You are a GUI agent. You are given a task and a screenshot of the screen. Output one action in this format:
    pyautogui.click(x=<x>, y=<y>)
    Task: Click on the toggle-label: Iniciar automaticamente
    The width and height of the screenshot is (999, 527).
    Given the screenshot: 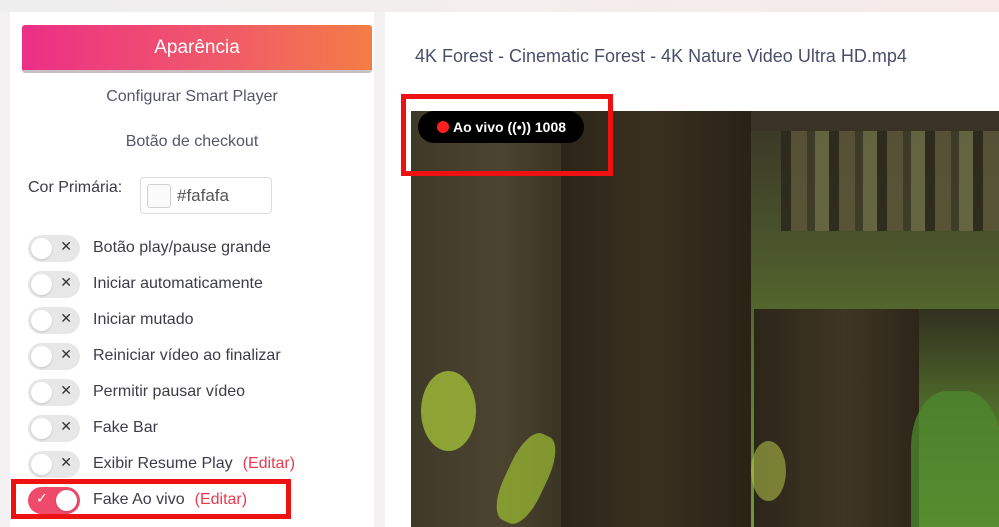 What is the action you would take?
    pyautogui.click(x=178, y=283)
    